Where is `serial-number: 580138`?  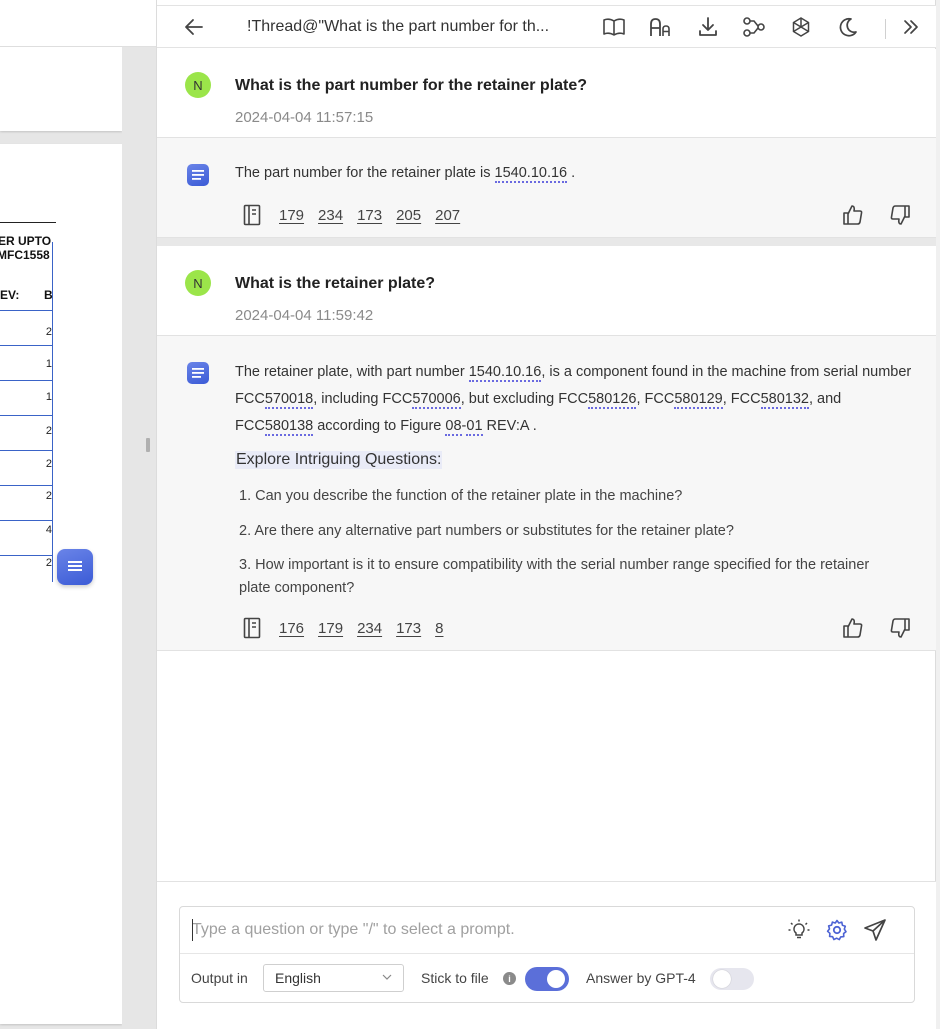
serial-number: 580138 is located at coordinates (289, 427).